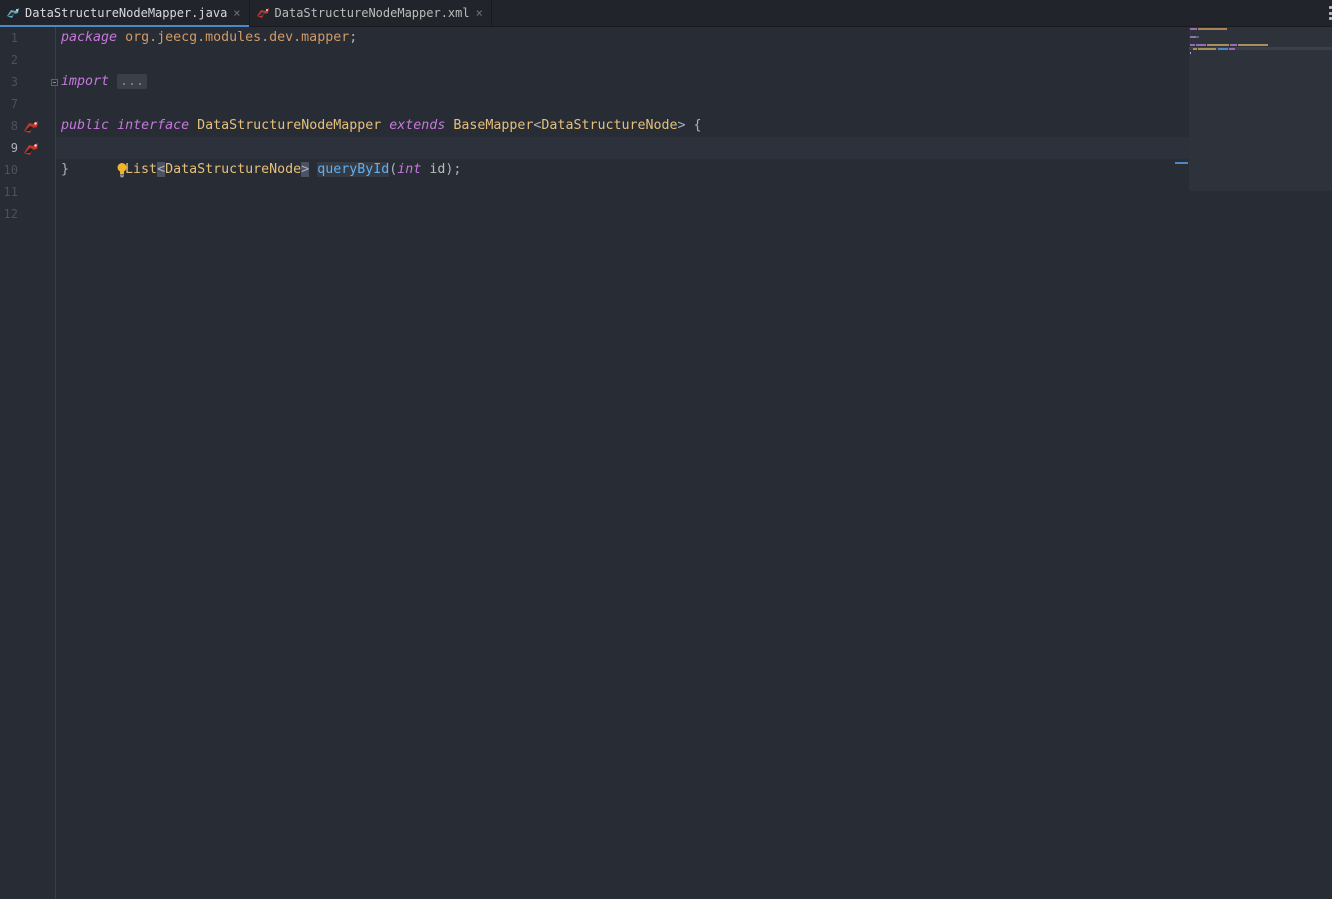  I want to click on angle-bracket: >, so click(681, 125).